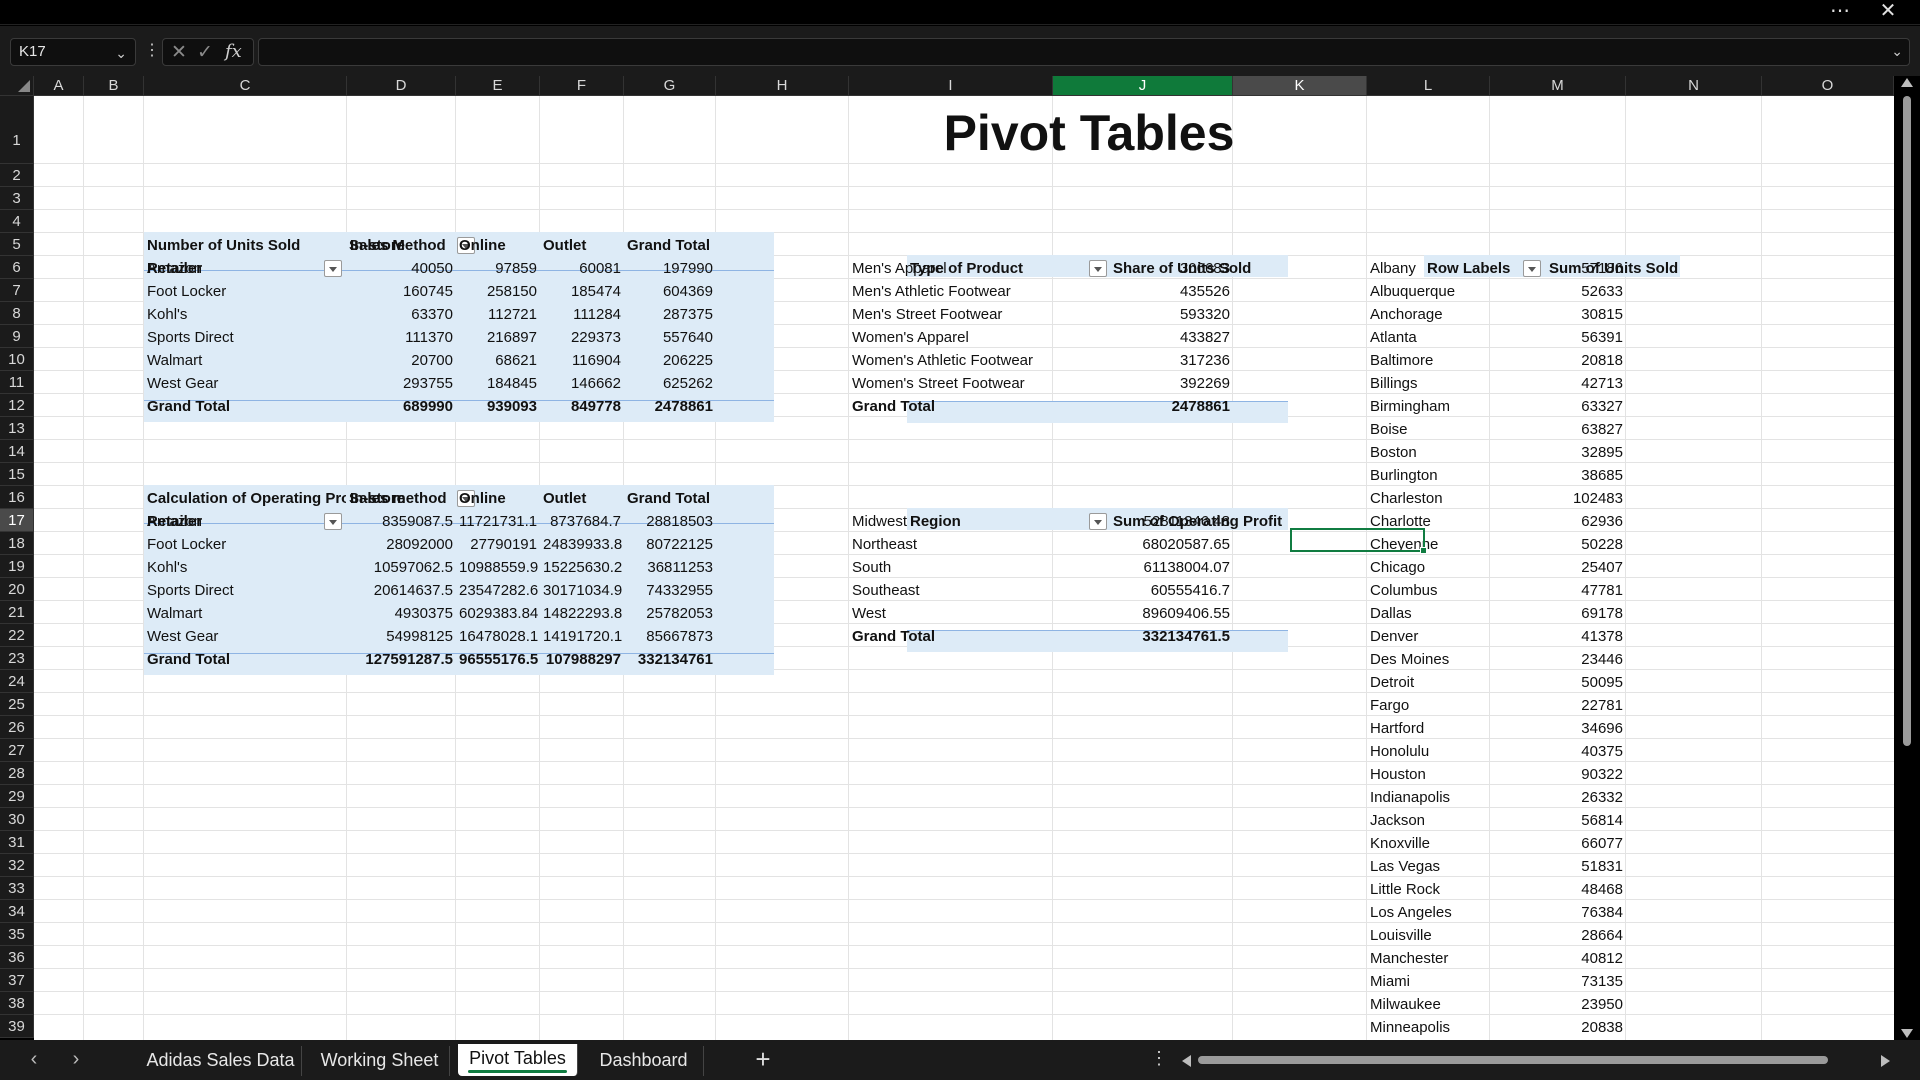 This screenshot has height=1080, width=1920. I want to click on scroll-up-icon, so click(1907, 82).